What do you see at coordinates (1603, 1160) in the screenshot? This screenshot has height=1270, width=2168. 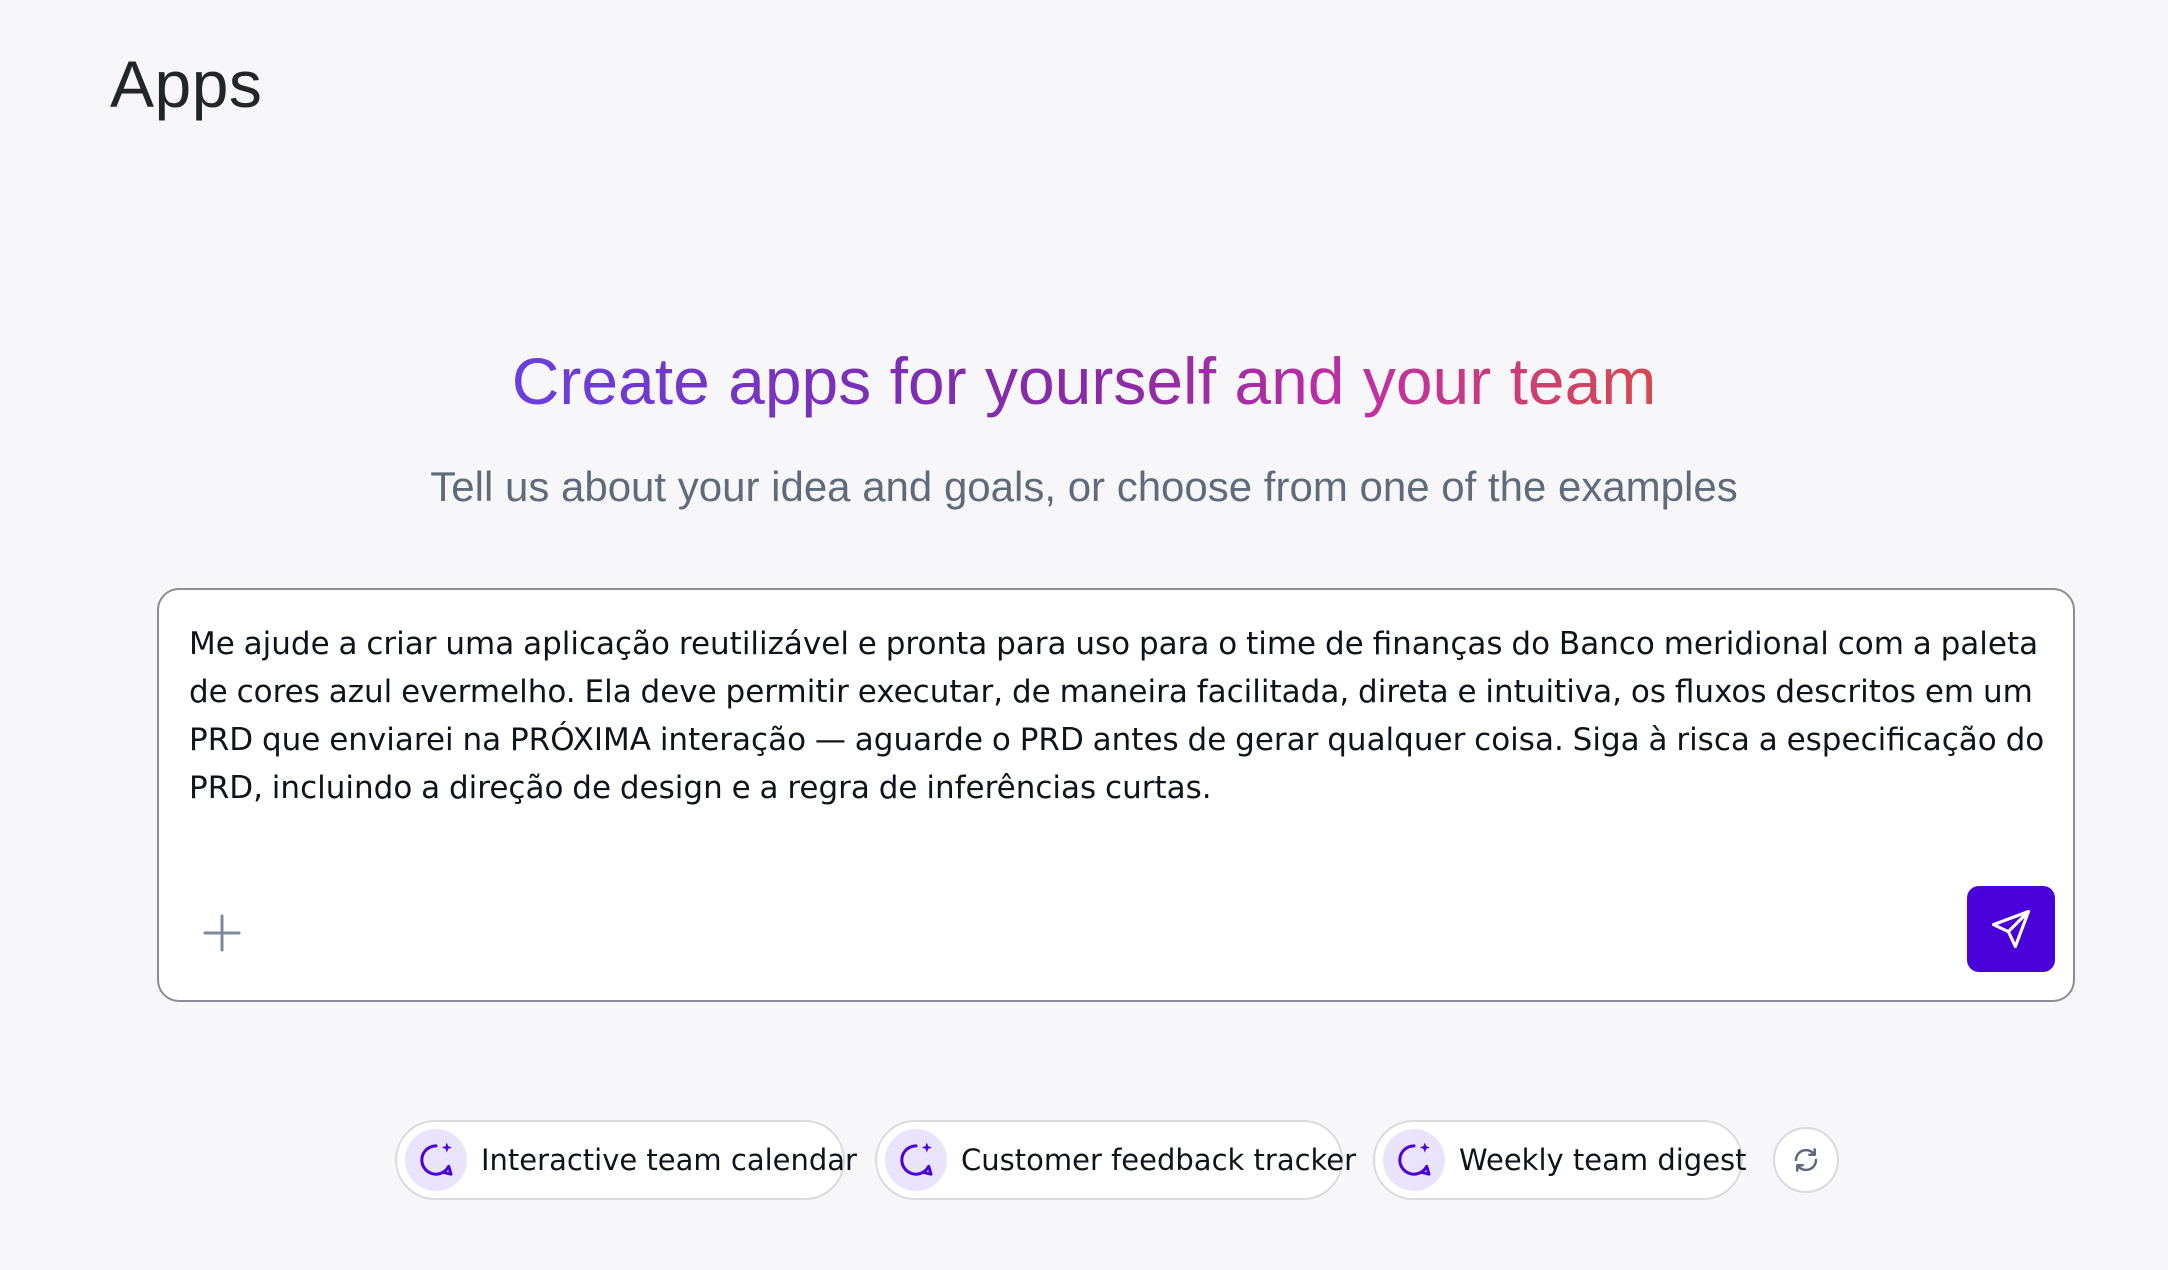 I see `chip-label: Weekly team digest` at bounding box center [1603, 1160].